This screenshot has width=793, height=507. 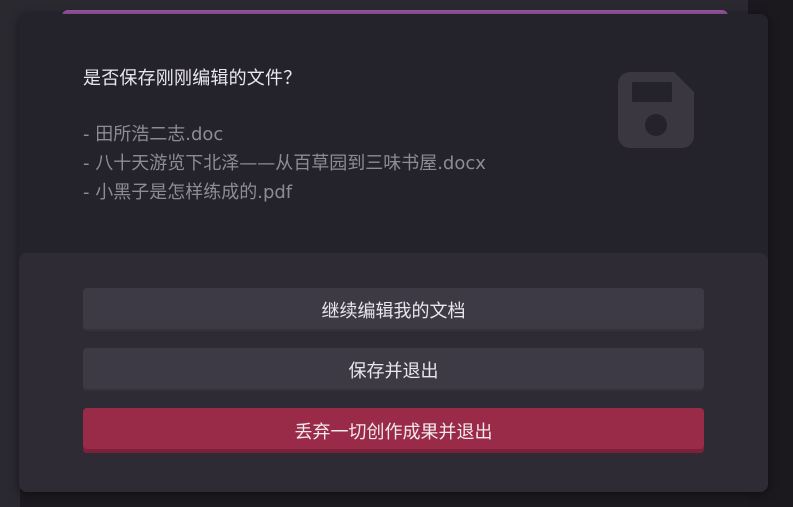 I want to click on continue-editing-button: 继续编辑我的文档, so click(x=393, y=309).